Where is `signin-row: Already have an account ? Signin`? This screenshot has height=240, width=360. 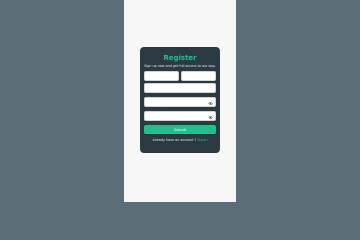
signin-row: Already have an account ? Signin is located at coordinates (180, 140).